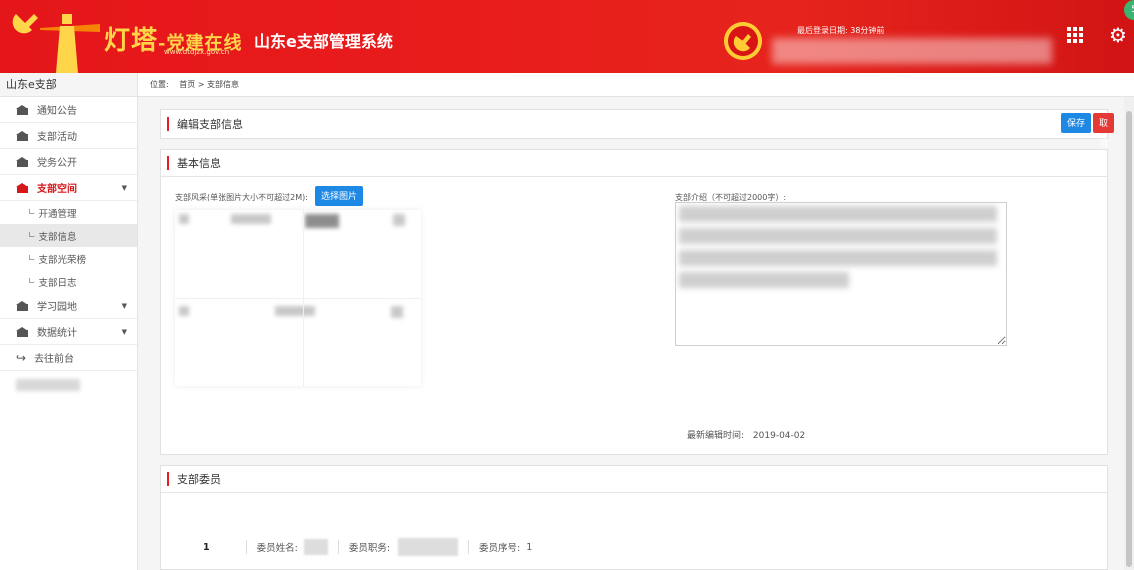 This screenshot has height=570, width=1134. What do you see at coordinates (57, 189) in the screenshot?
I see `sidebar-item-label: 支部空间` at bounding box center [57, 189].